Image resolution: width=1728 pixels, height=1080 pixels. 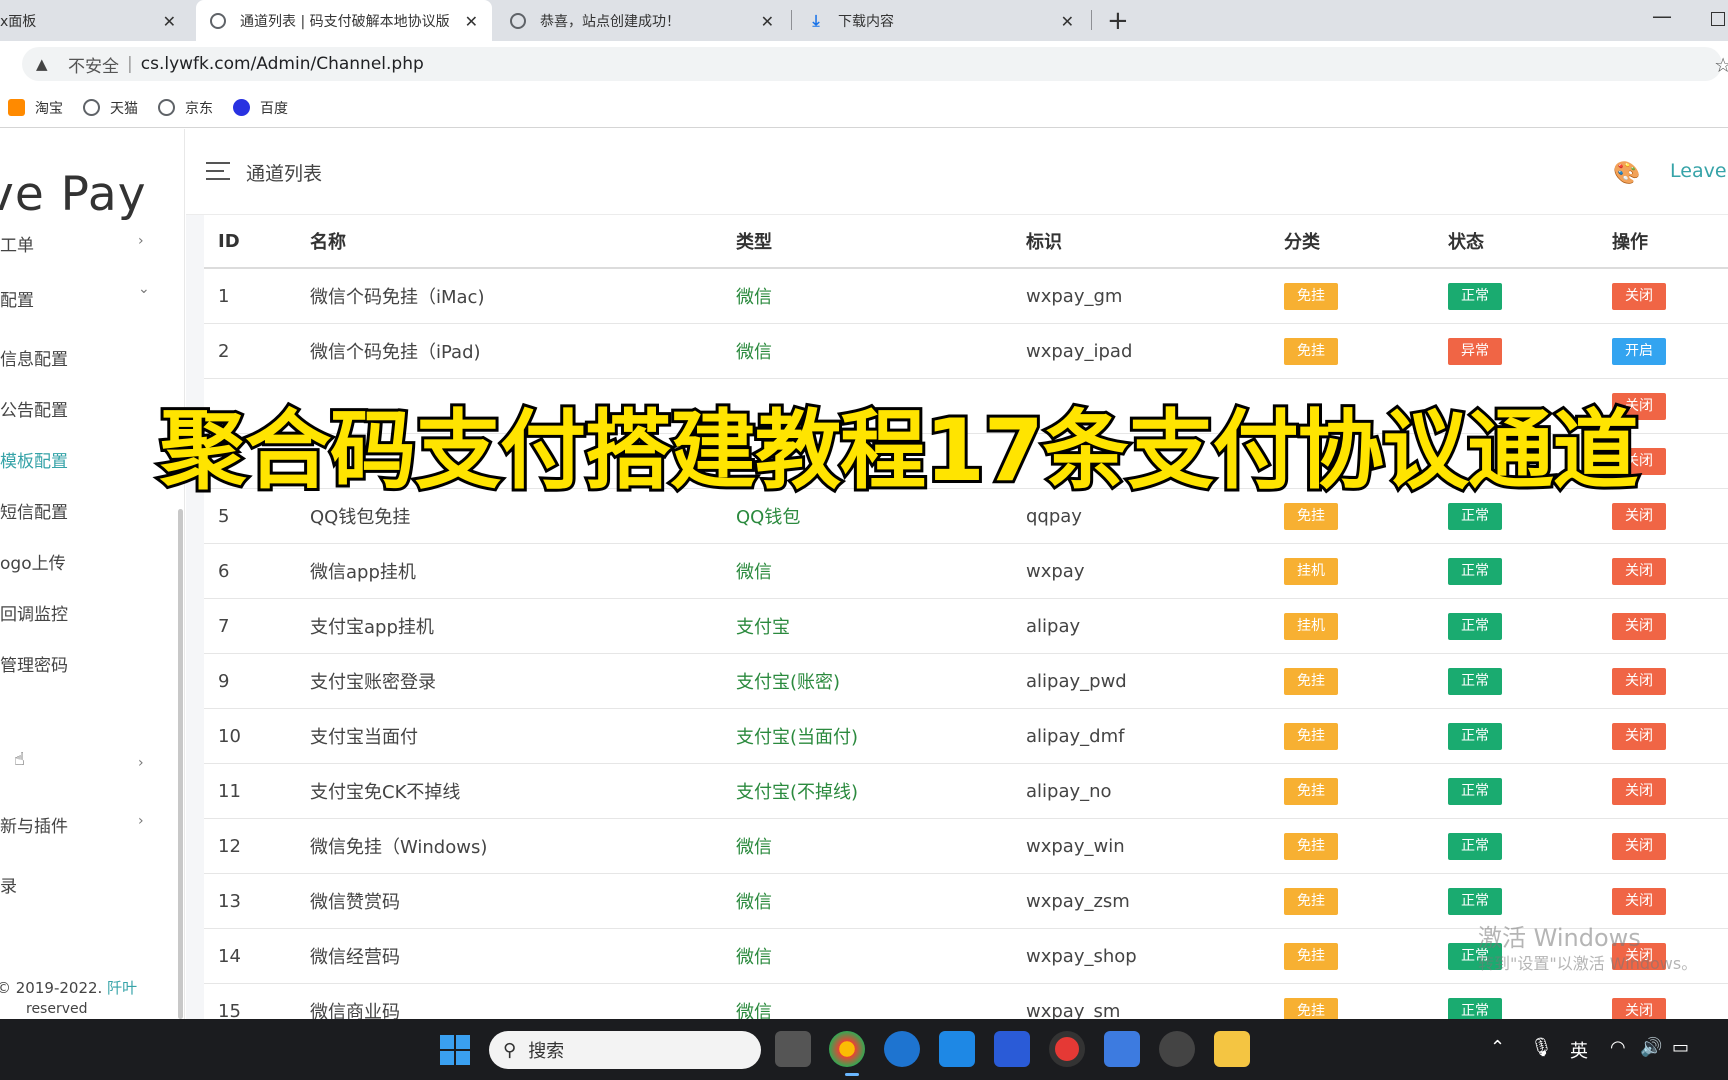 I want to click on palette-icon: 🎨, so click(x=1626, y=173).